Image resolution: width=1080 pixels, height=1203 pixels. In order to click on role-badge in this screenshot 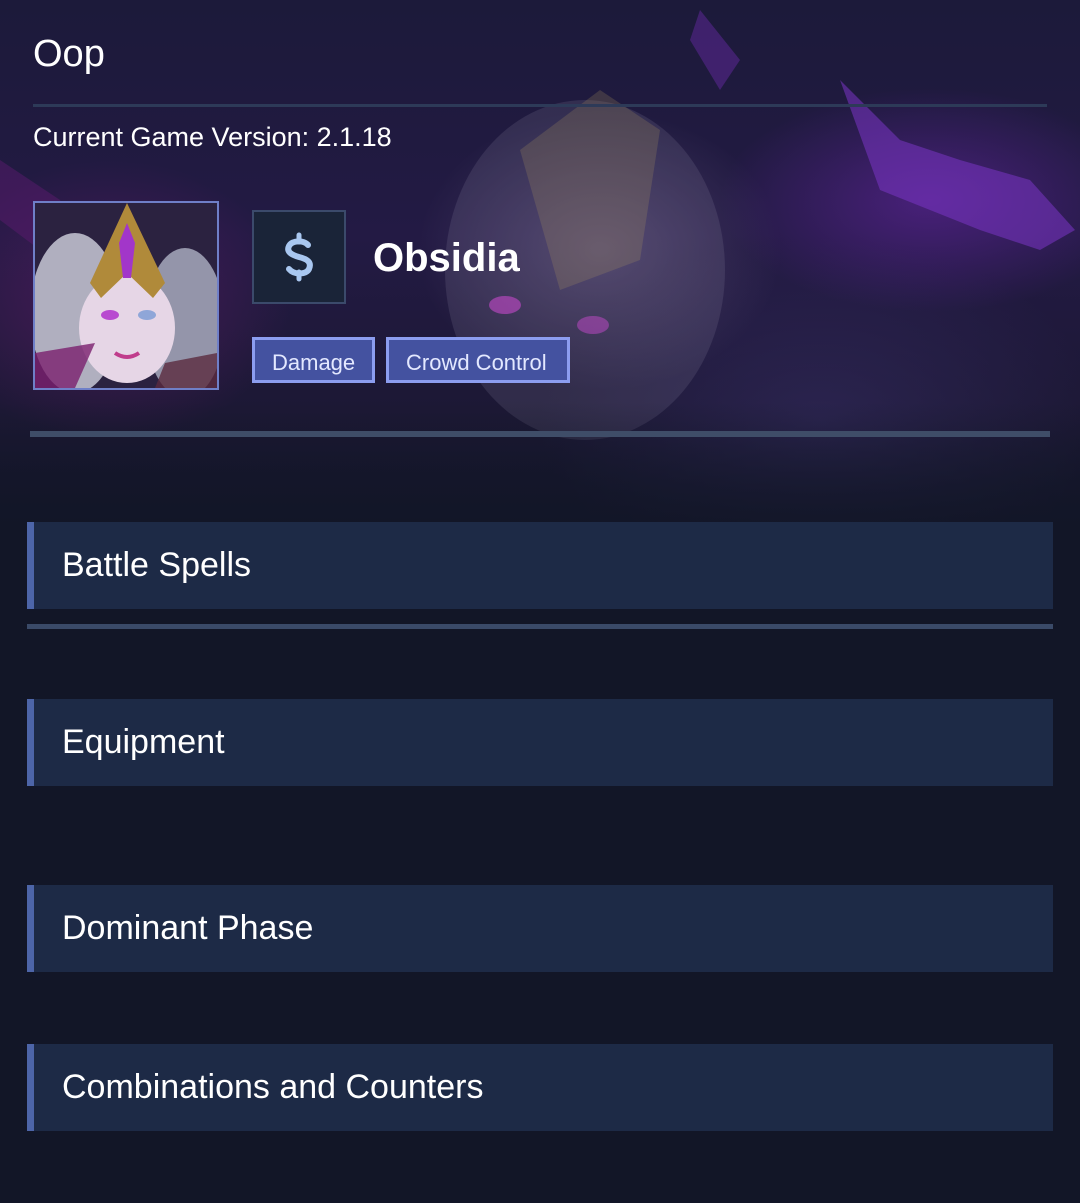, I will do `click(299, 257)`.